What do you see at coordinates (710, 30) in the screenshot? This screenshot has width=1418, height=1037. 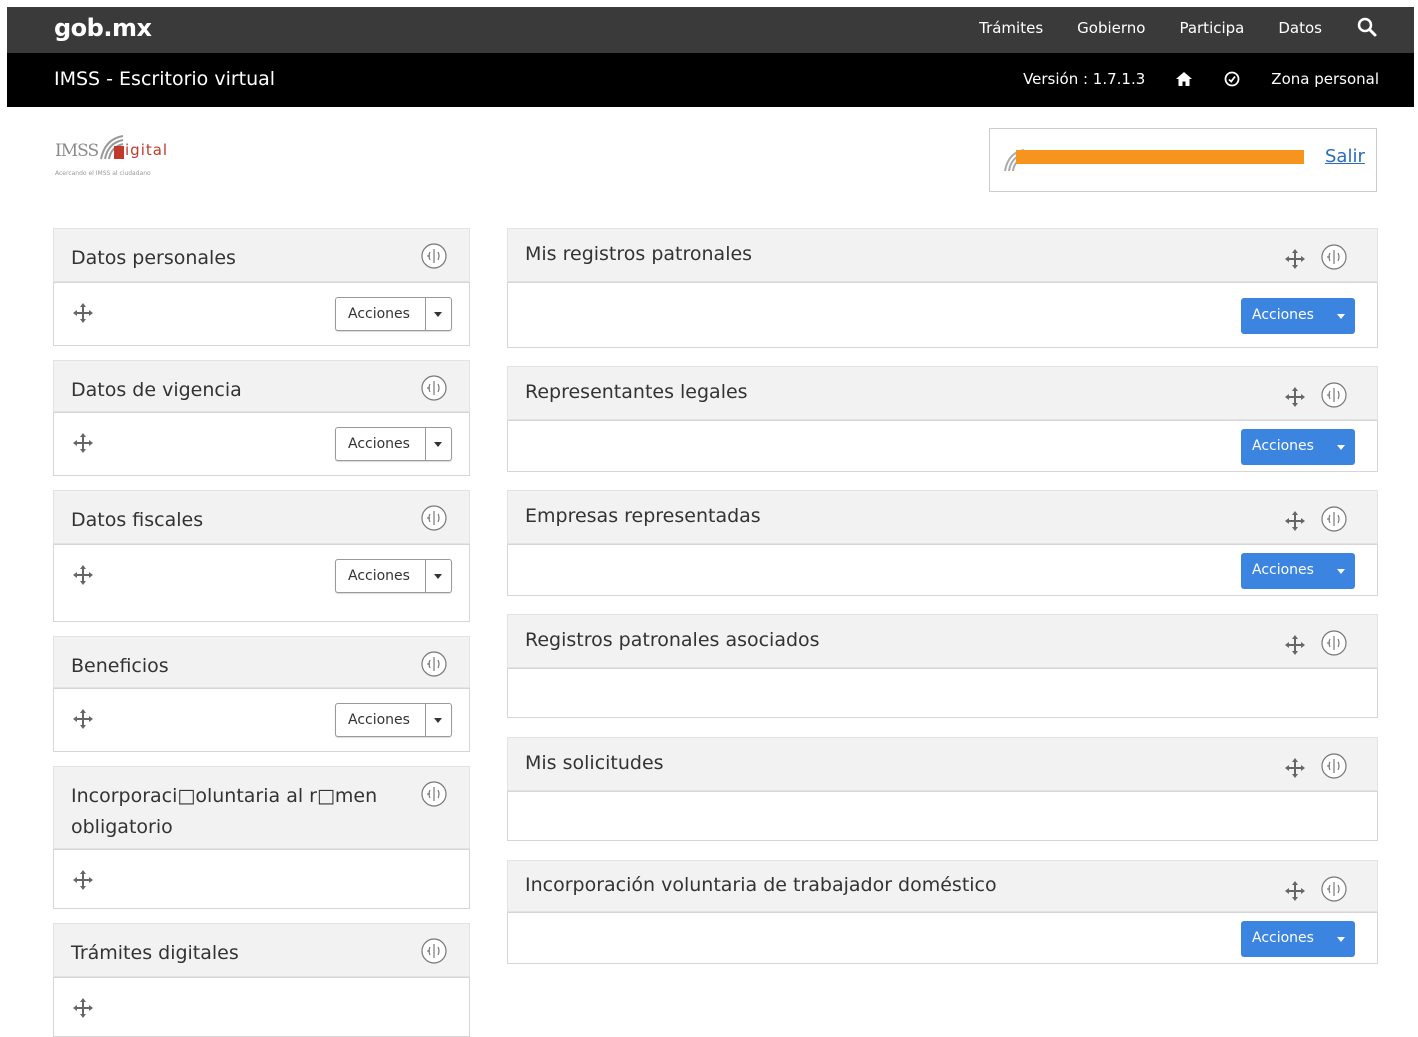 I see `gobmx-header: gob.mx Trámites Gobierno Participa Datos` at bounding box center [710, 30].